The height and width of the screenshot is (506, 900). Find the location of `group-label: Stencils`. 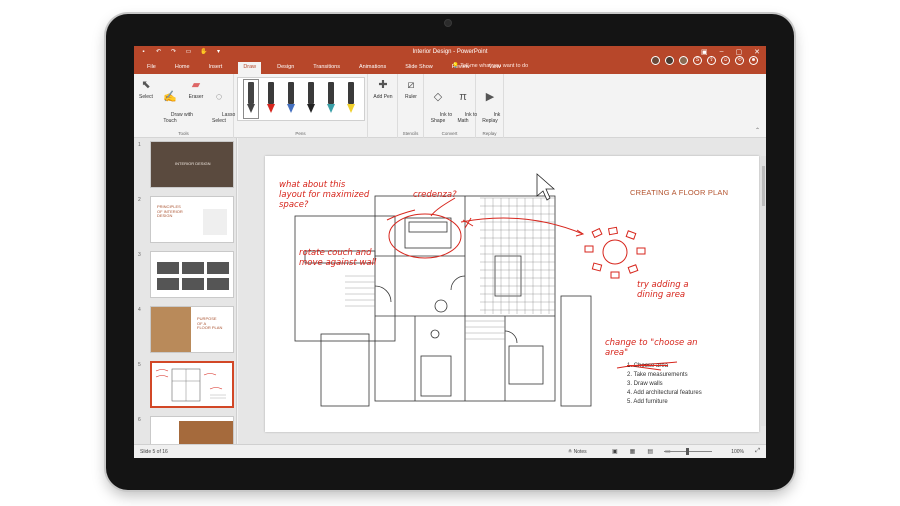

group-label: Stencils is located at coordinates (410, 133).